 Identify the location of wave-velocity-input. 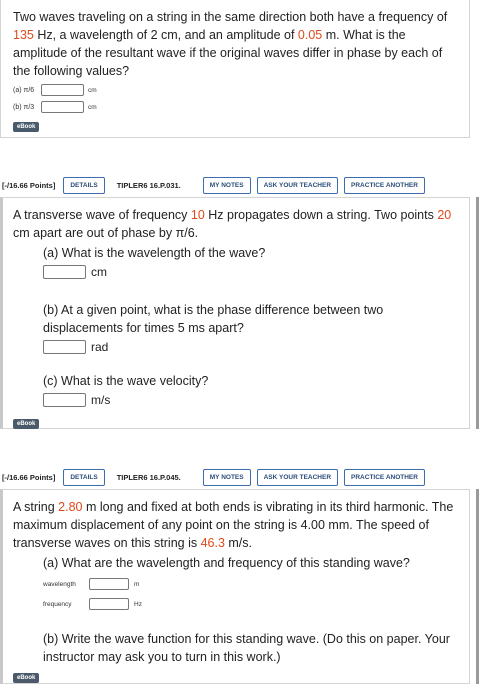
(64, 400).